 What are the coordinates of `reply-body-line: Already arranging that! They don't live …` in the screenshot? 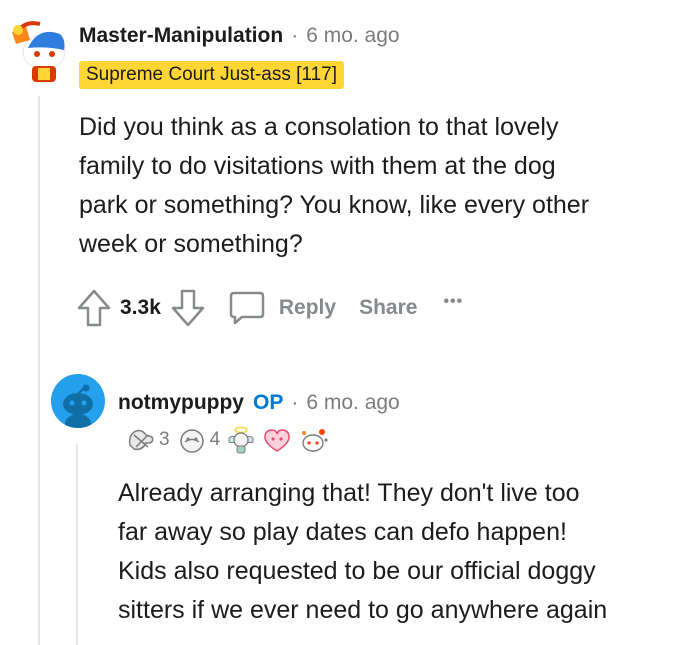 It's located at (349, 493).